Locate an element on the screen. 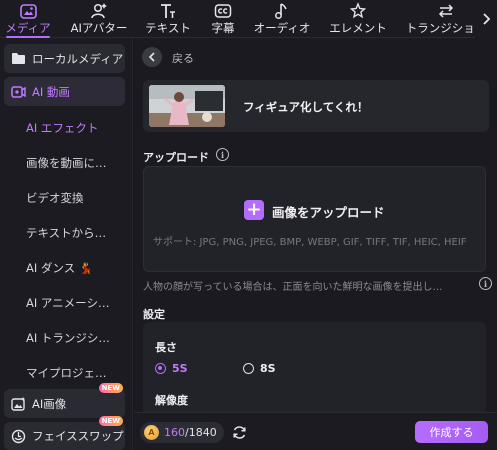 The height and width of the screenshot is (450, 497). back-label: 戻る is located at coordinates (183, 58).